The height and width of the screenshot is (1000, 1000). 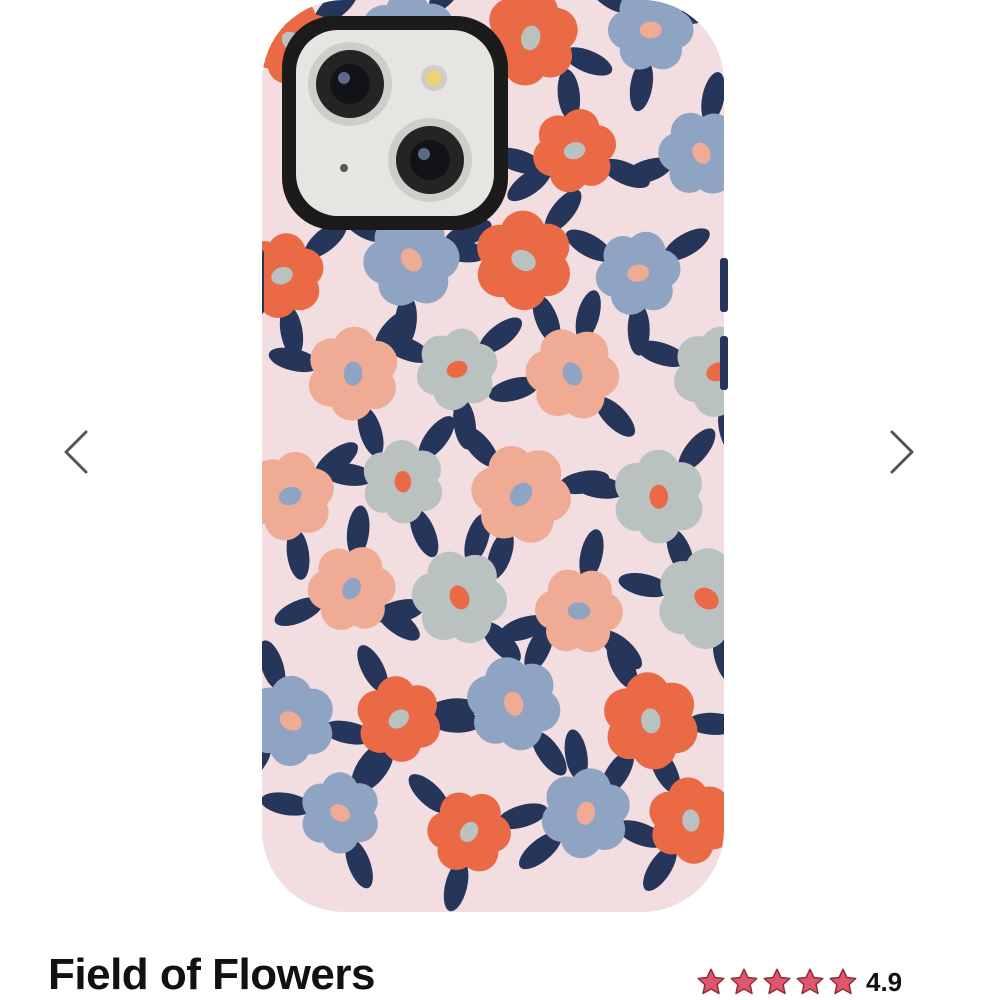 I want to click on rating-value: 4.9, so click(x=884, y=981).